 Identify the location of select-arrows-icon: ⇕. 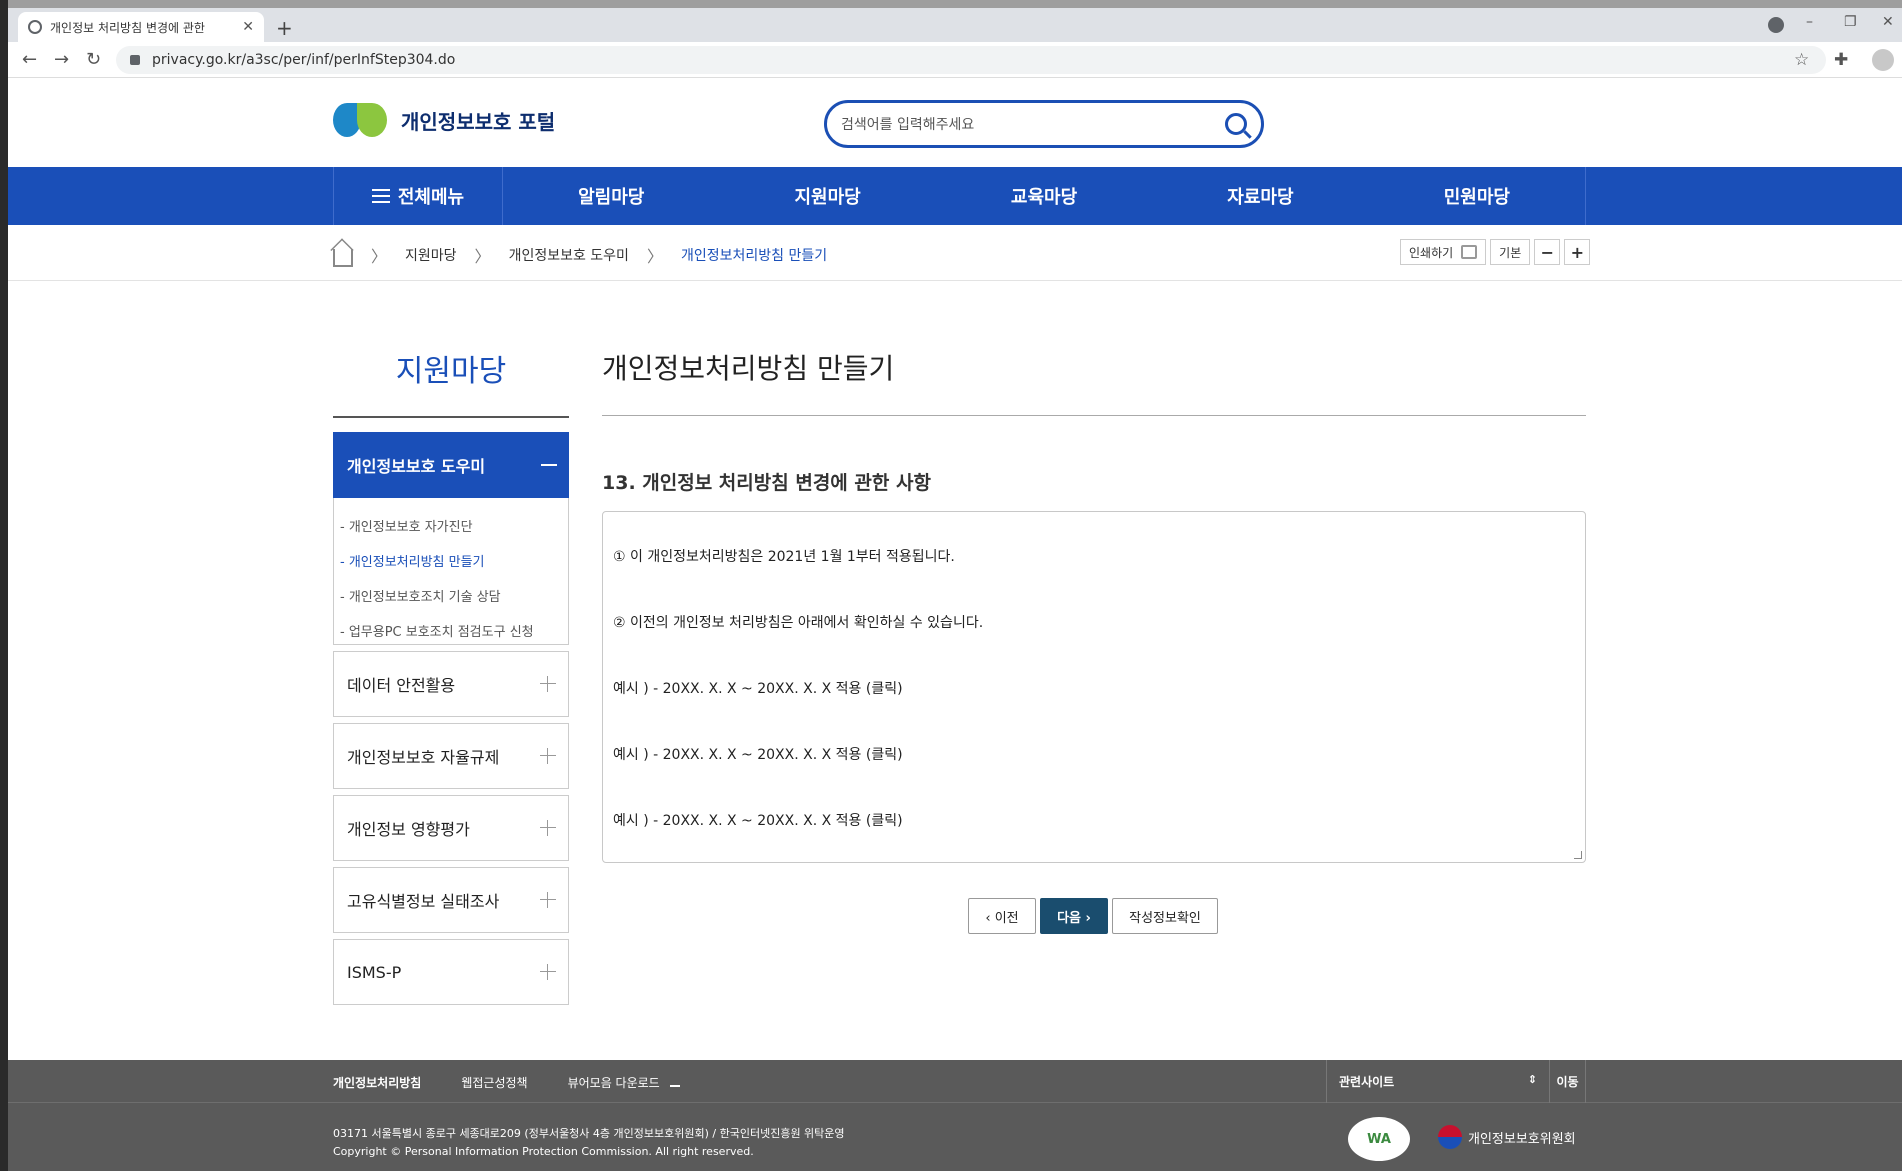
(1532, 1079).